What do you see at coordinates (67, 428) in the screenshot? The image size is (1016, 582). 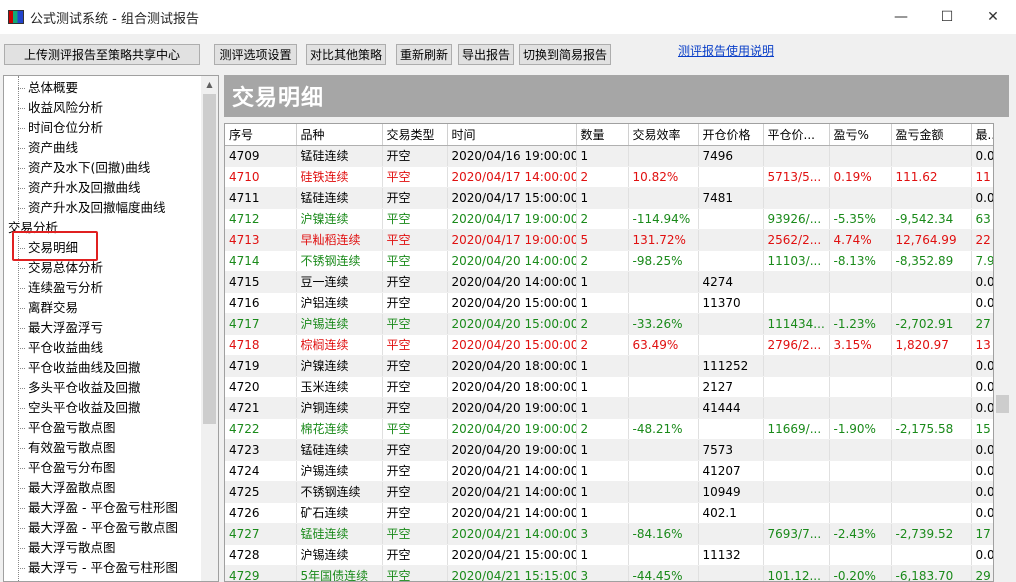 I see `tree-item: 平仓盈亏散点图` at bounding box center [67, 428].